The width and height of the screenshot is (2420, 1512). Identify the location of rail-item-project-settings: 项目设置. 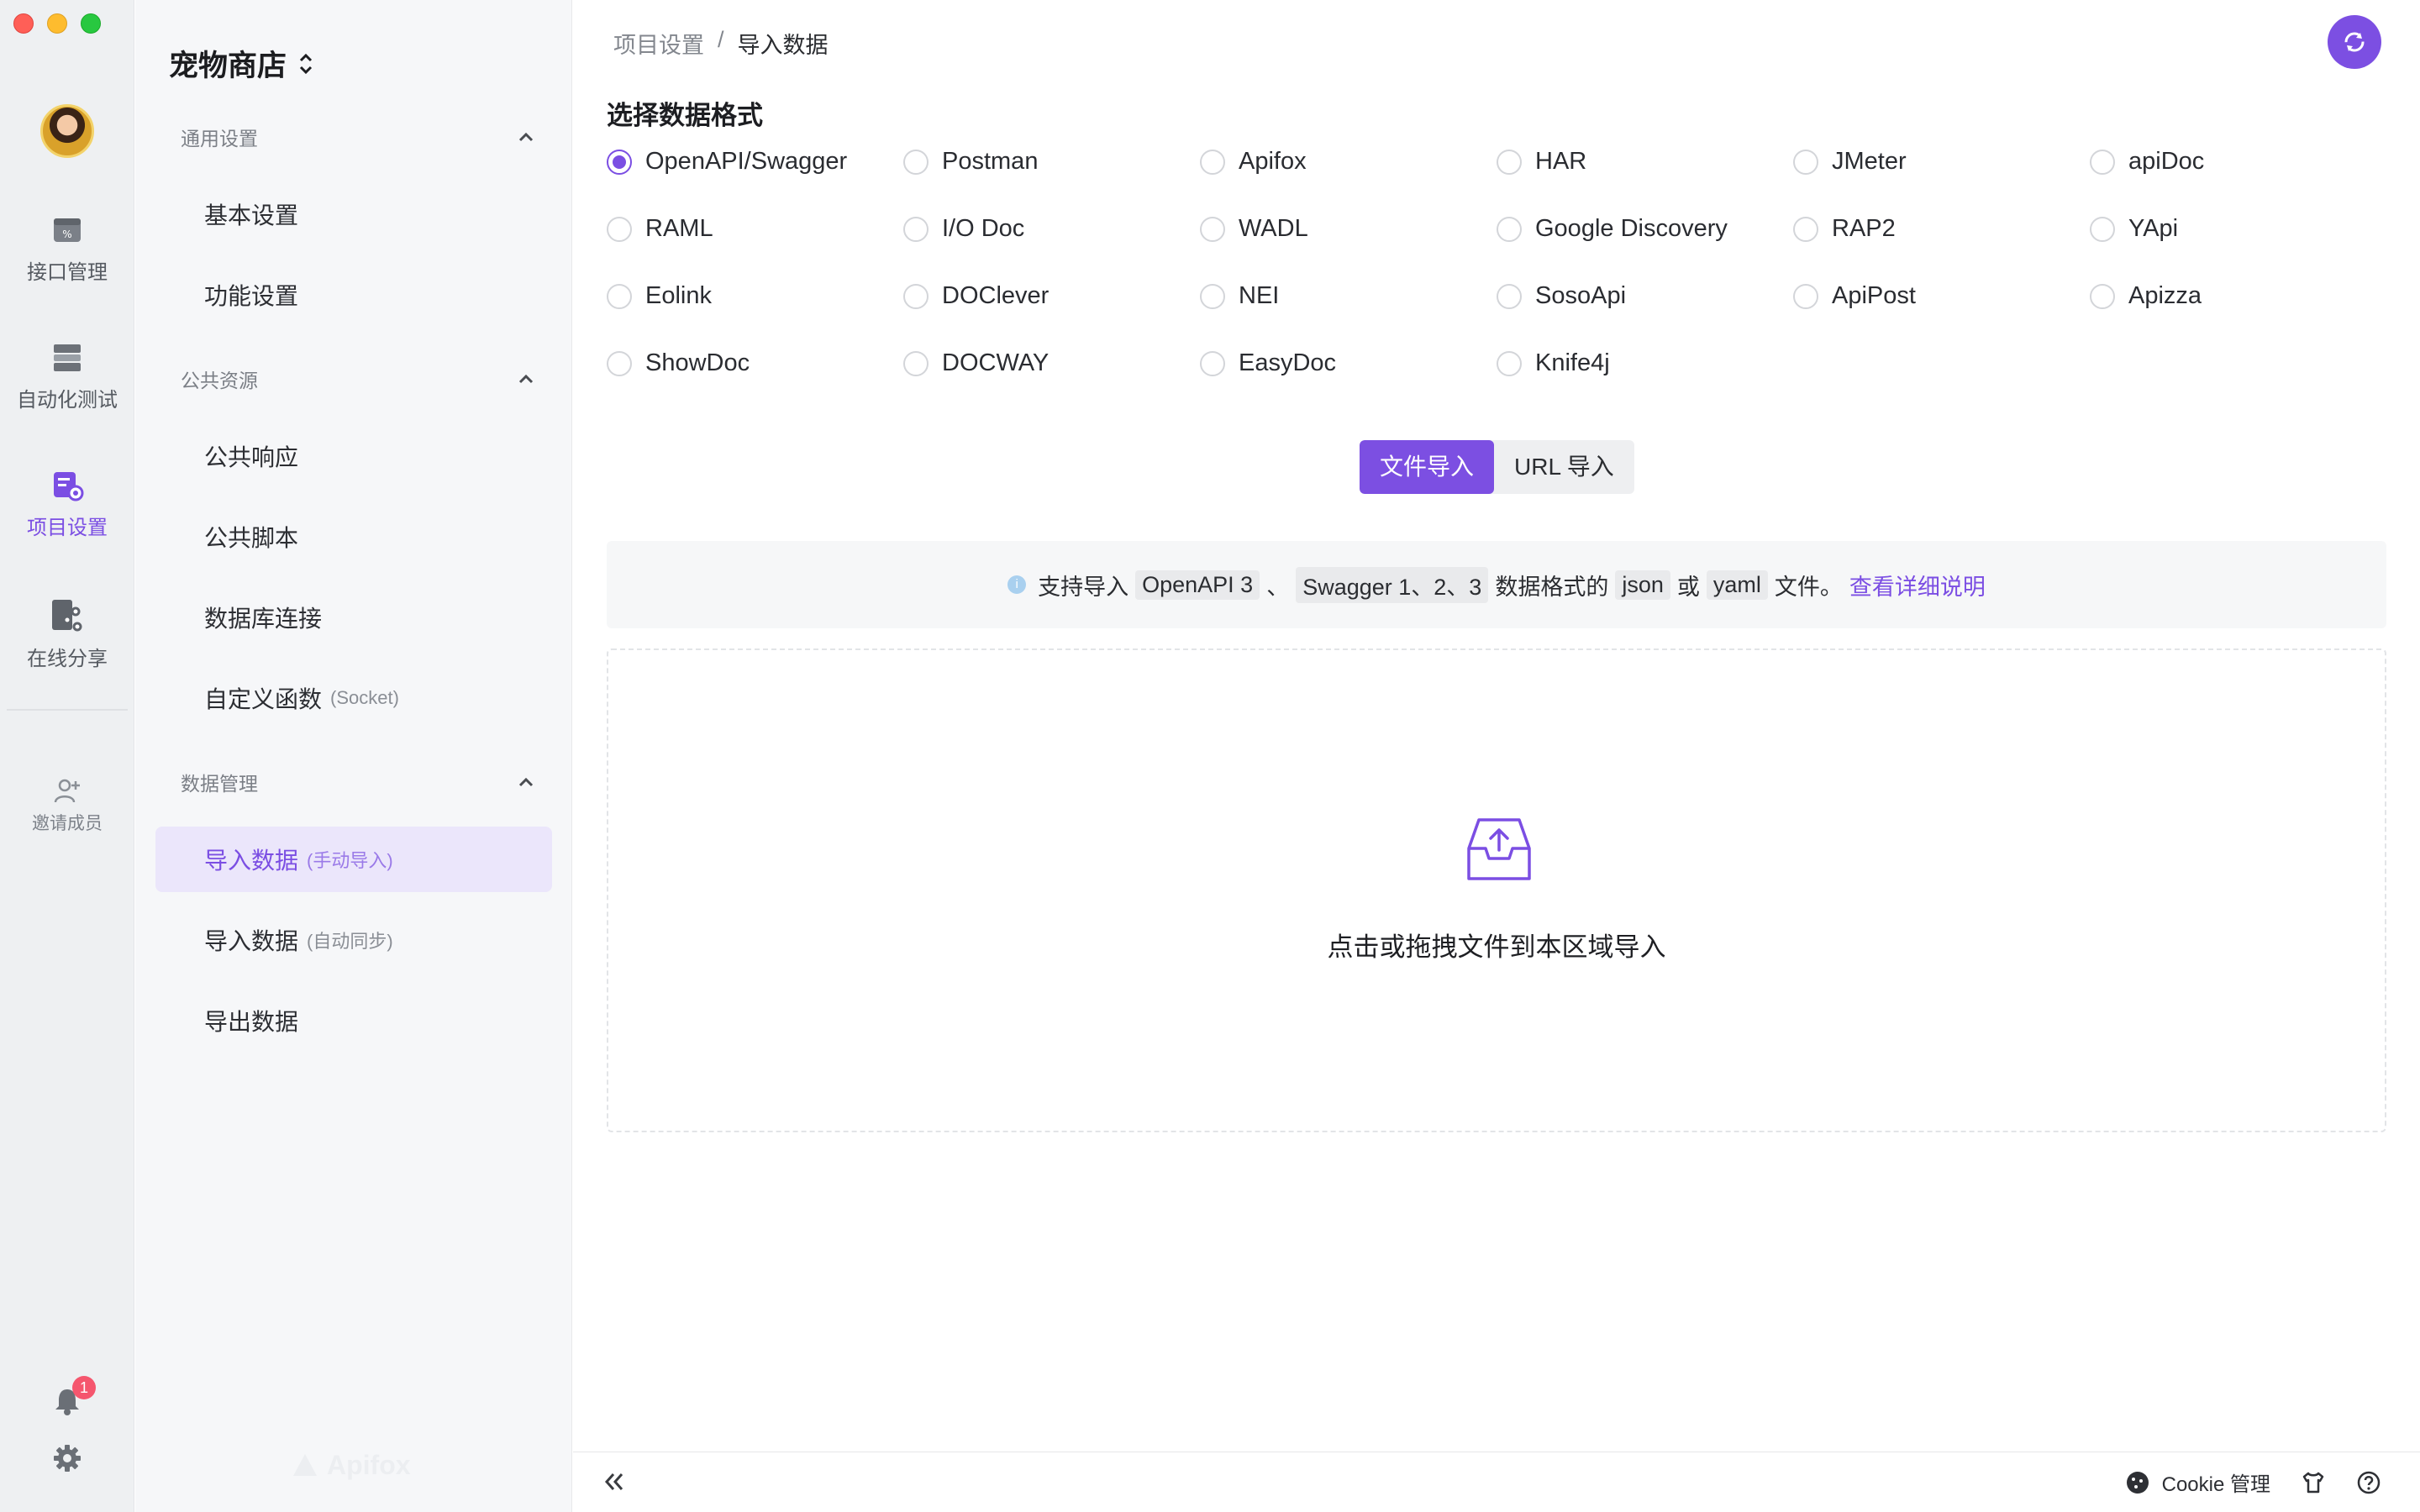
(67, 504).